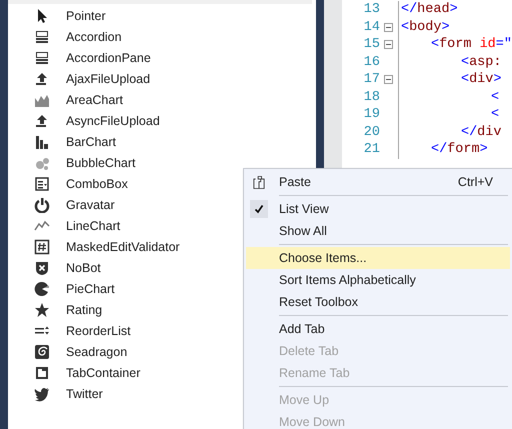 The width and height of the screenshot is (512, 429). What do you see at coordinates (162, 162) in the screenshot?
I see `toolbox-item: BubbleChart` at bounding box center [162, 162].